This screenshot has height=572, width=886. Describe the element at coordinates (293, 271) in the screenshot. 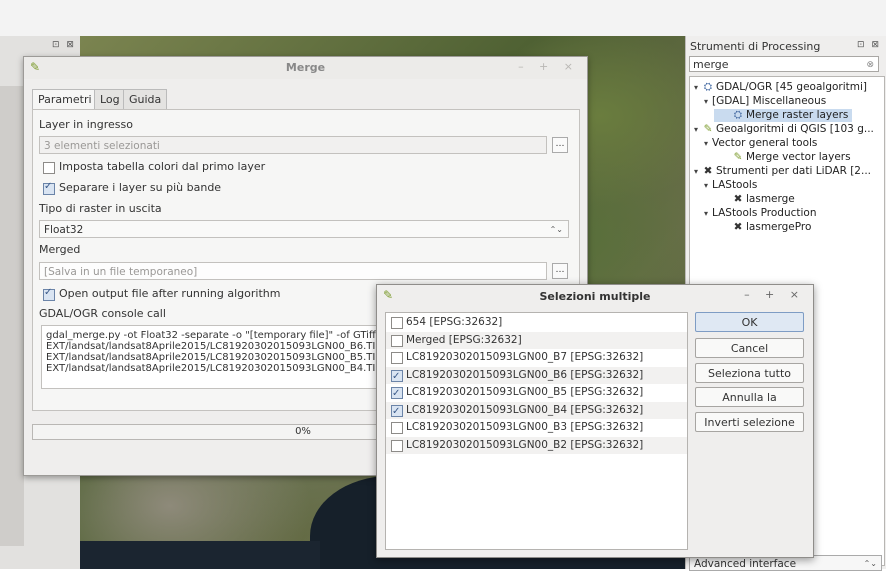

I see `merged-output-field: [Salva in un file temporaneo]` at that location.